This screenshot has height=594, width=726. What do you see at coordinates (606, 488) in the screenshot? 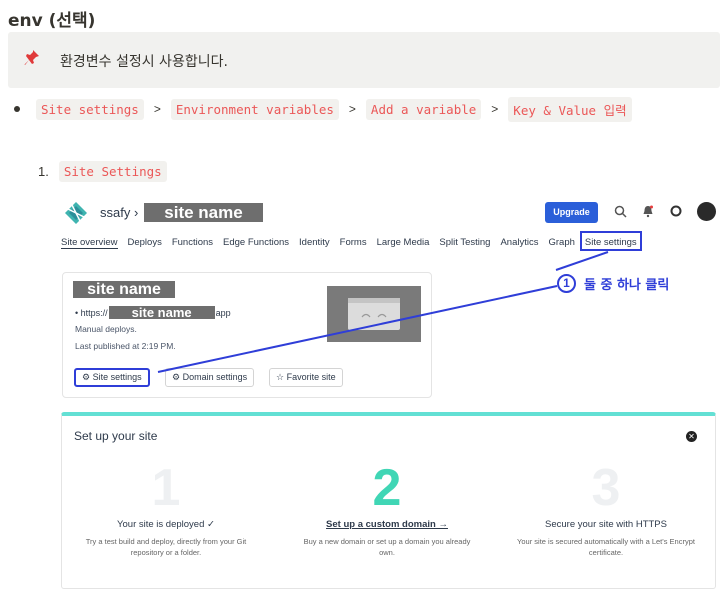
I see `step-number-3: 3` at bounding box center [606, 488].